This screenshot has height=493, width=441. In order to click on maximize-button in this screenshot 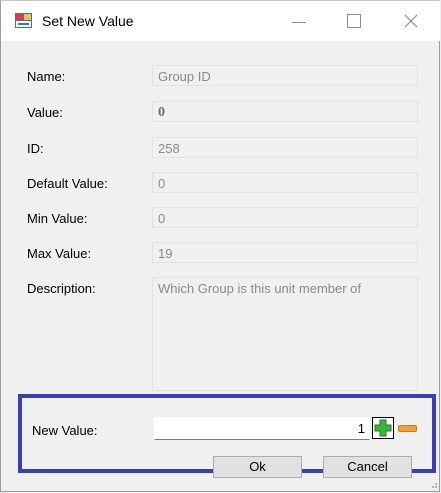, I will do `click(354, 21)`.